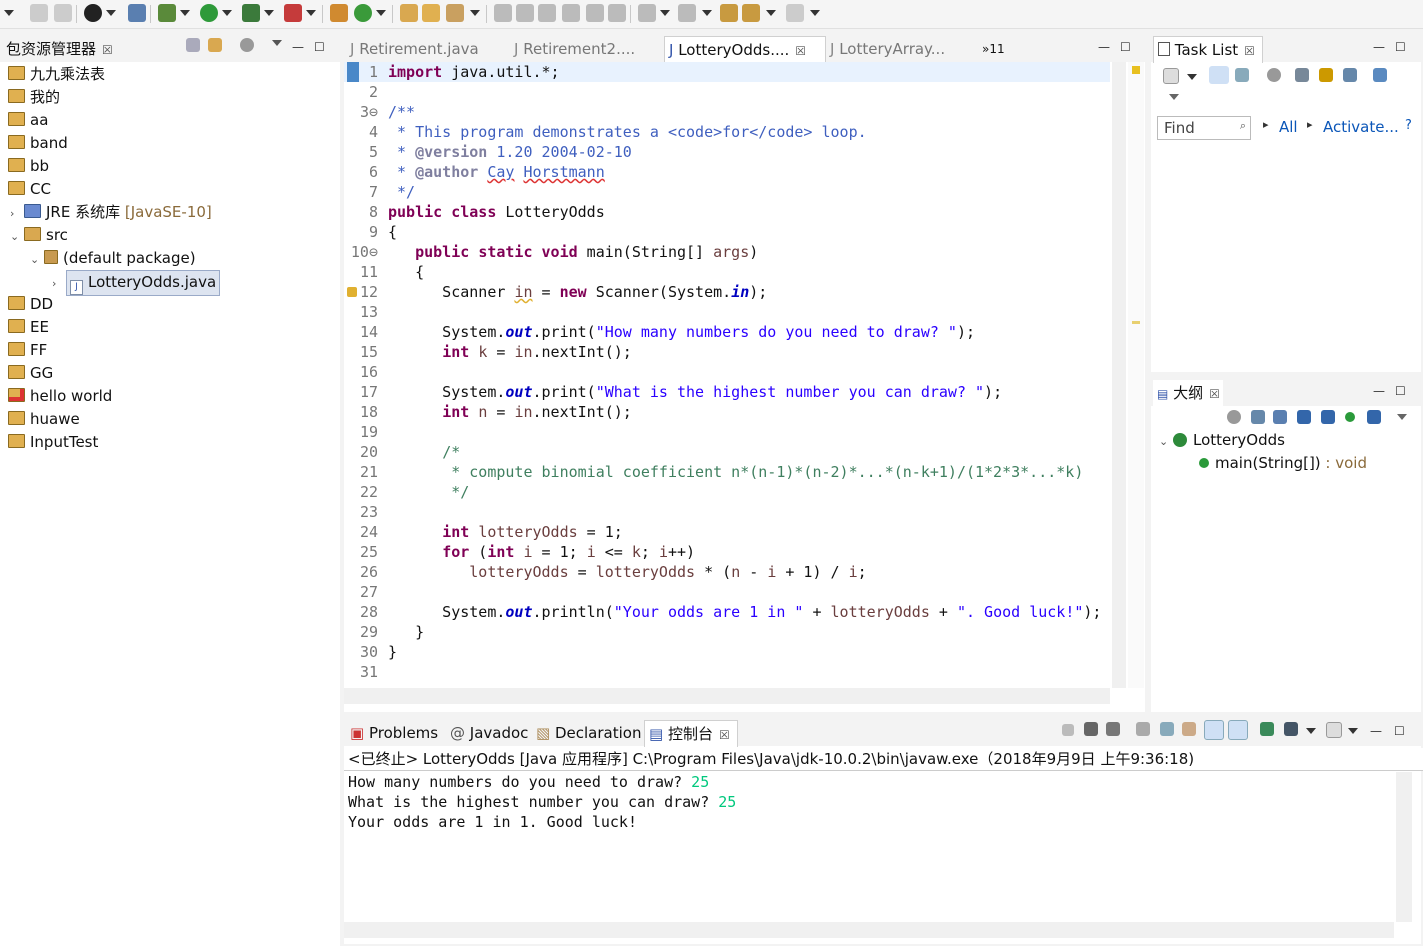 The height and width of the screenshot is (946, 1423). Describe the element at coordinates (352, 292) in the screenshot. I see `warning-lightbulb-icon` at that location.